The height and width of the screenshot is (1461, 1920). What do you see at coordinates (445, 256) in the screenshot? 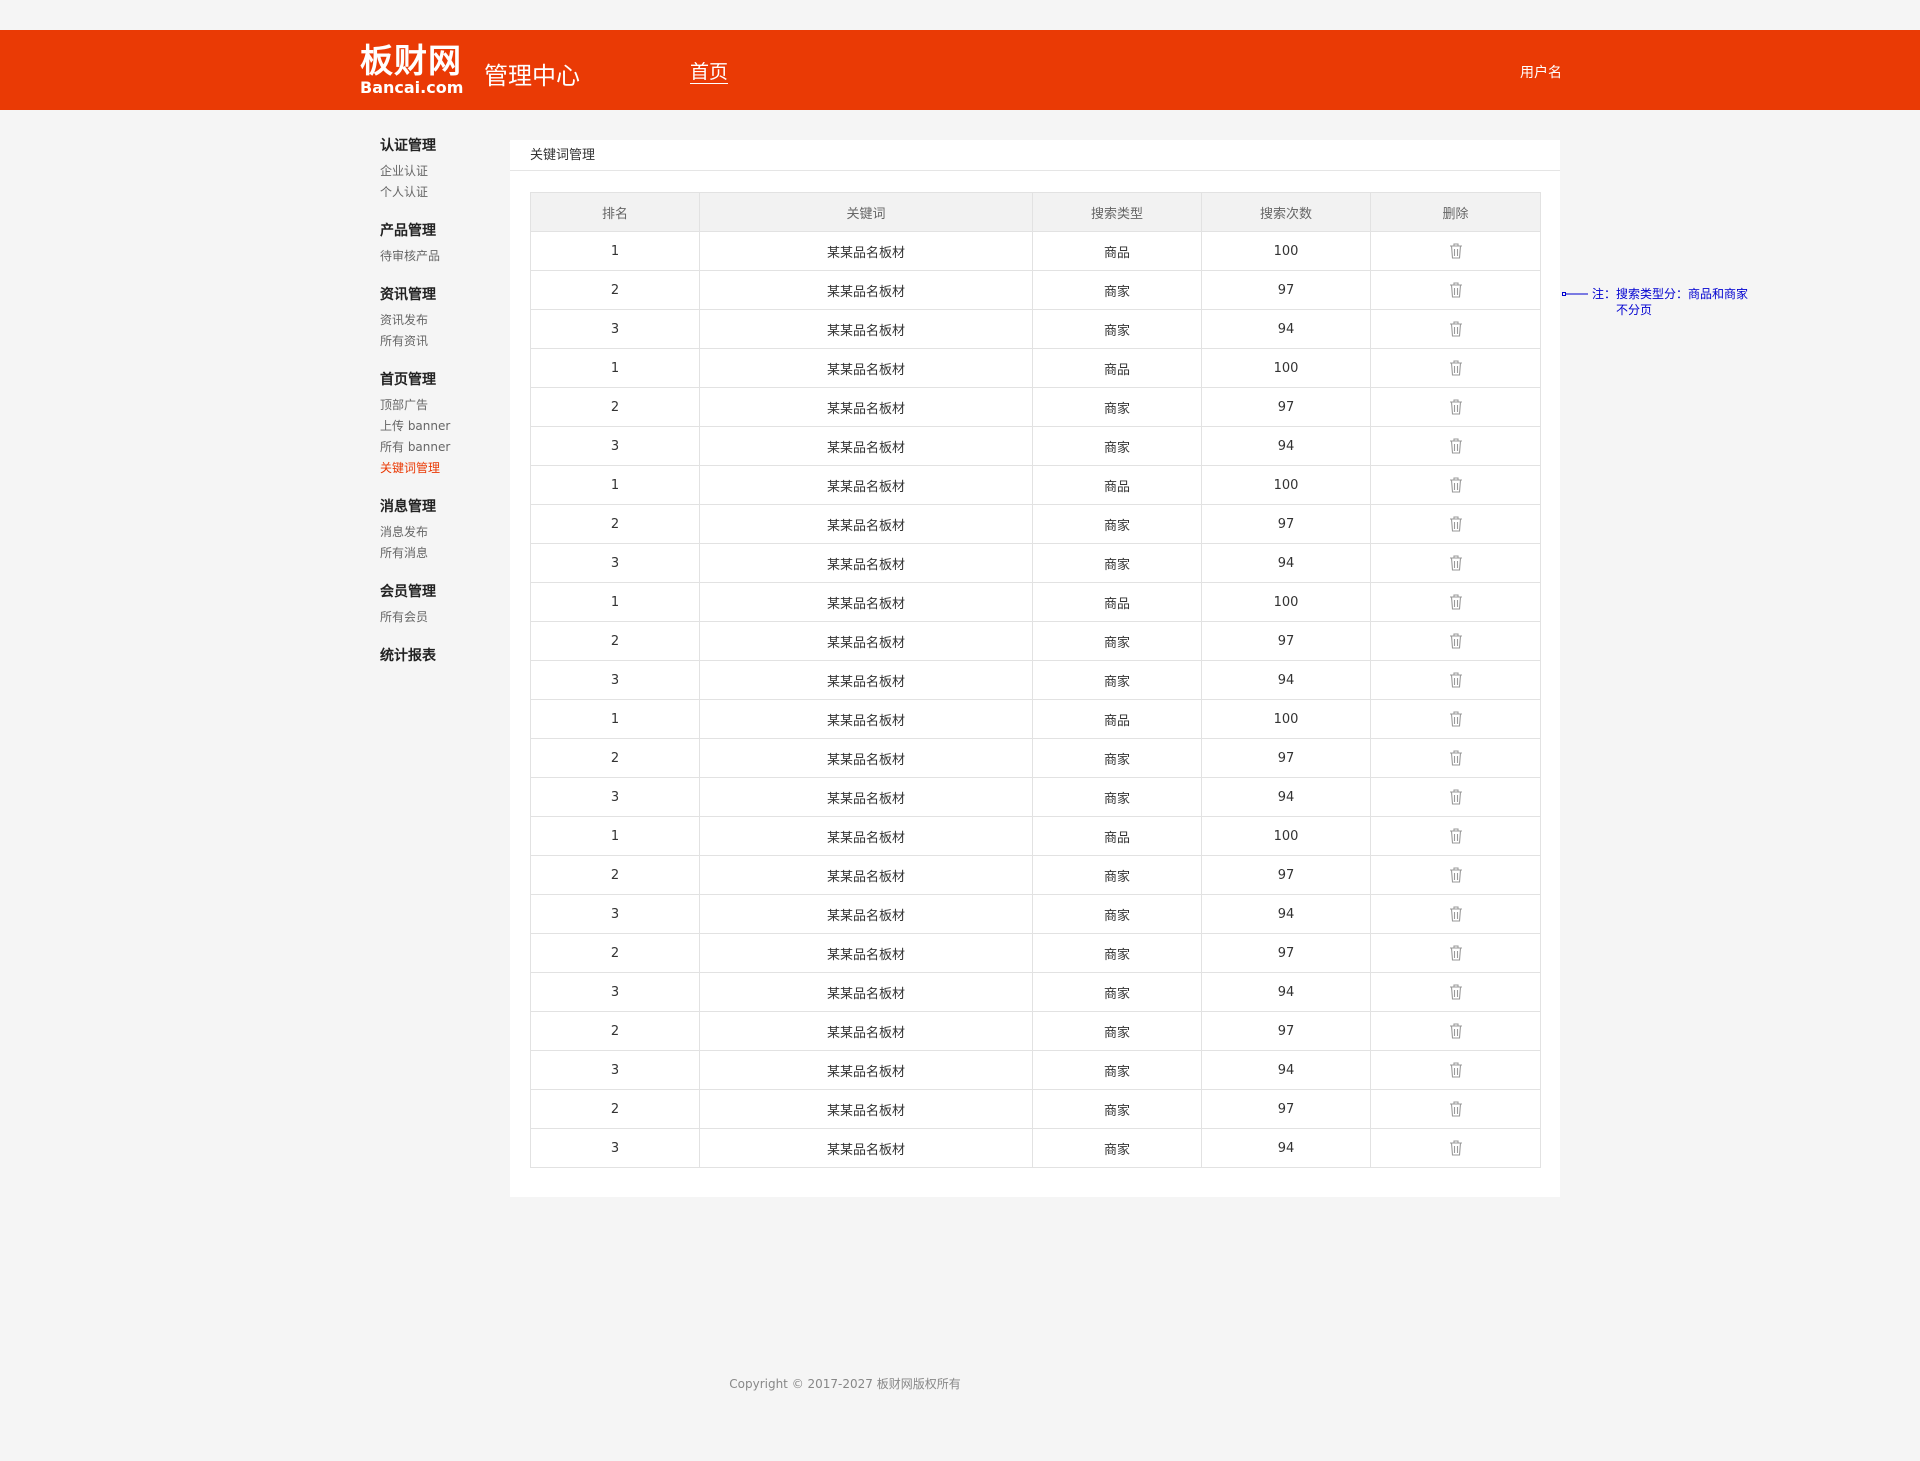
I see `sidebar-item: 待审核产品` at bounding box center [445, 256].